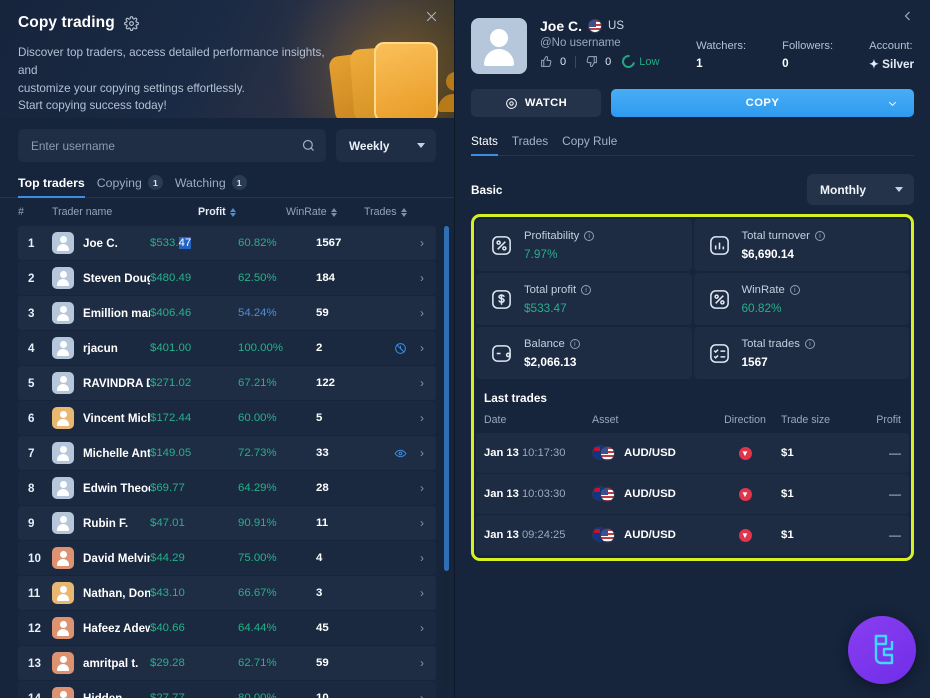  Describe the element at coordinates (227, 488) in the screenshot. I see `table-row: 8 Edwin Theod...$69.77 64.29% 28 ›` at that location.